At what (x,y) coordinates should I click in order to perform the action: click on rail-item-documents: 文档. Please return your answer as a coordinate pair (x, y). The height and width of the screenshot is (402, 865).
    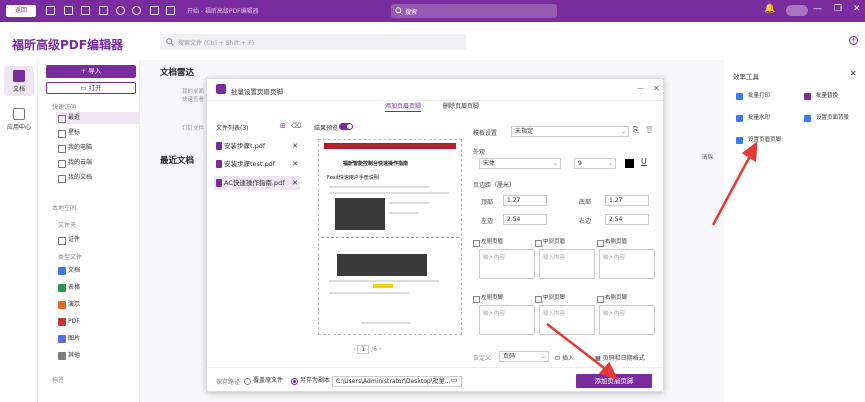
    Looking at the image, I should click on (19, 81).